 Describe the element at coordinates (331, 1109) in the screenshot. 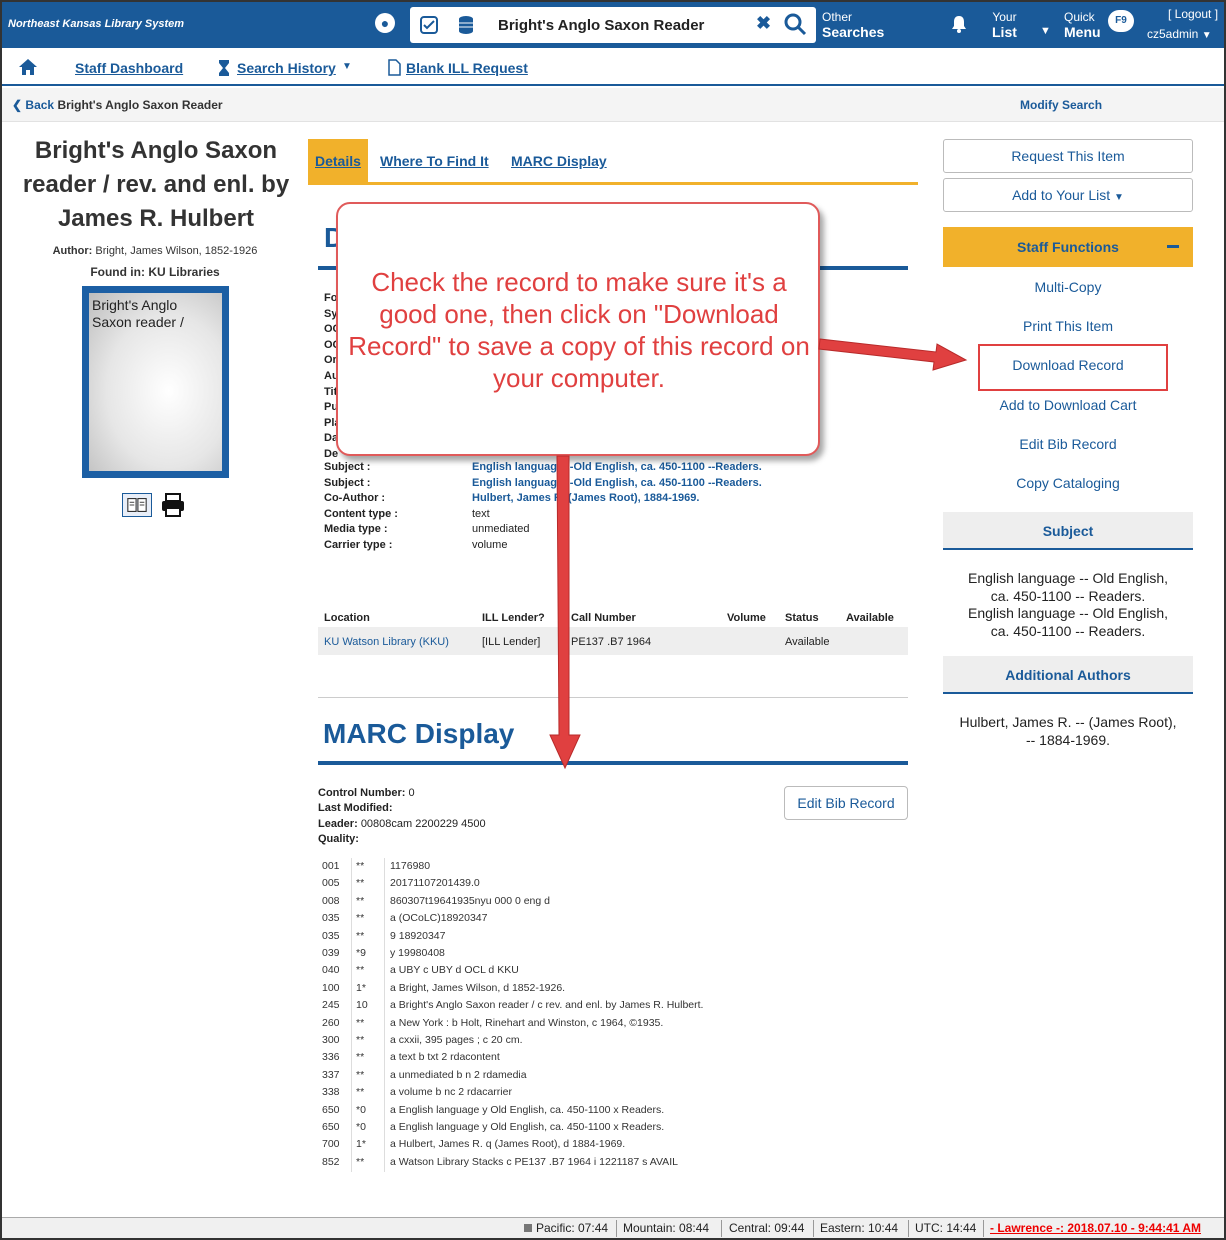

I see `marc-tag: 650` at that location.